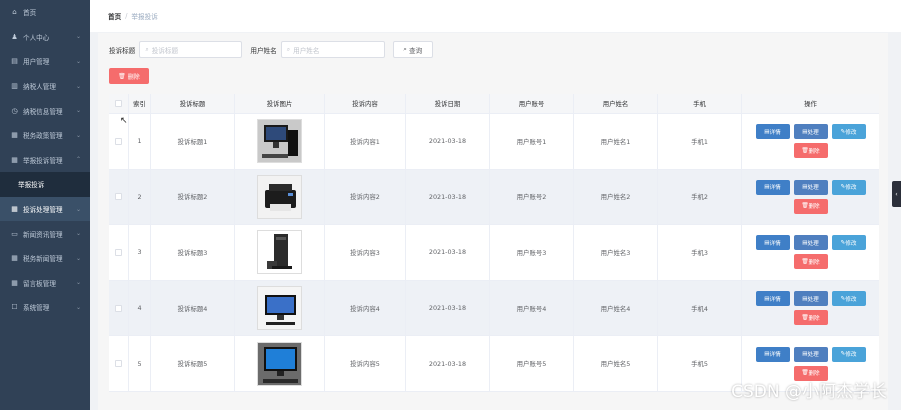 This screenshot has height=410, width=901. I want to click on batch-delete-button: 🗑 删除, so click(129, 76).